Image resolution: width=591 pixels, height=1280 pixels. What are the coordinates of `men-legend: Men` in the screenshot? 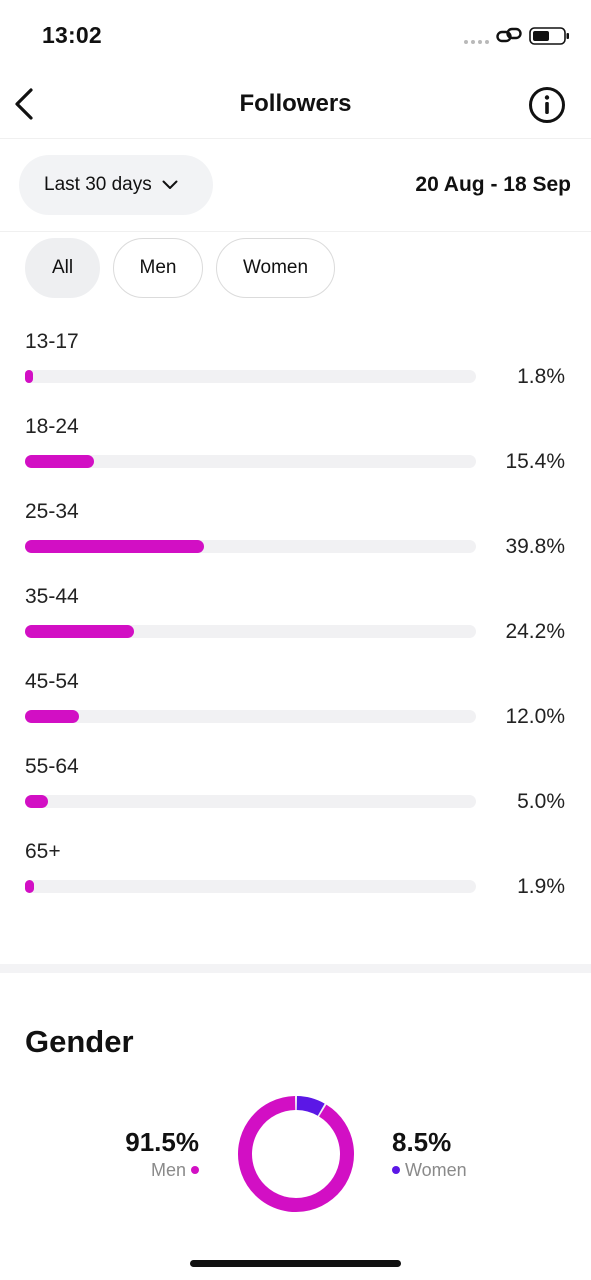 It's located at (162, 1170).